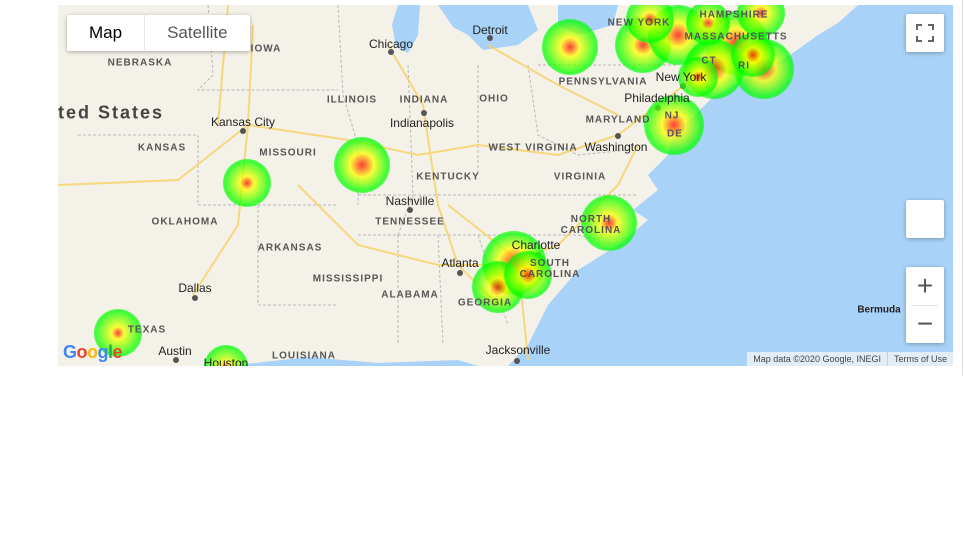  I want to click on zoom-in-button: +, so click(925, 286).